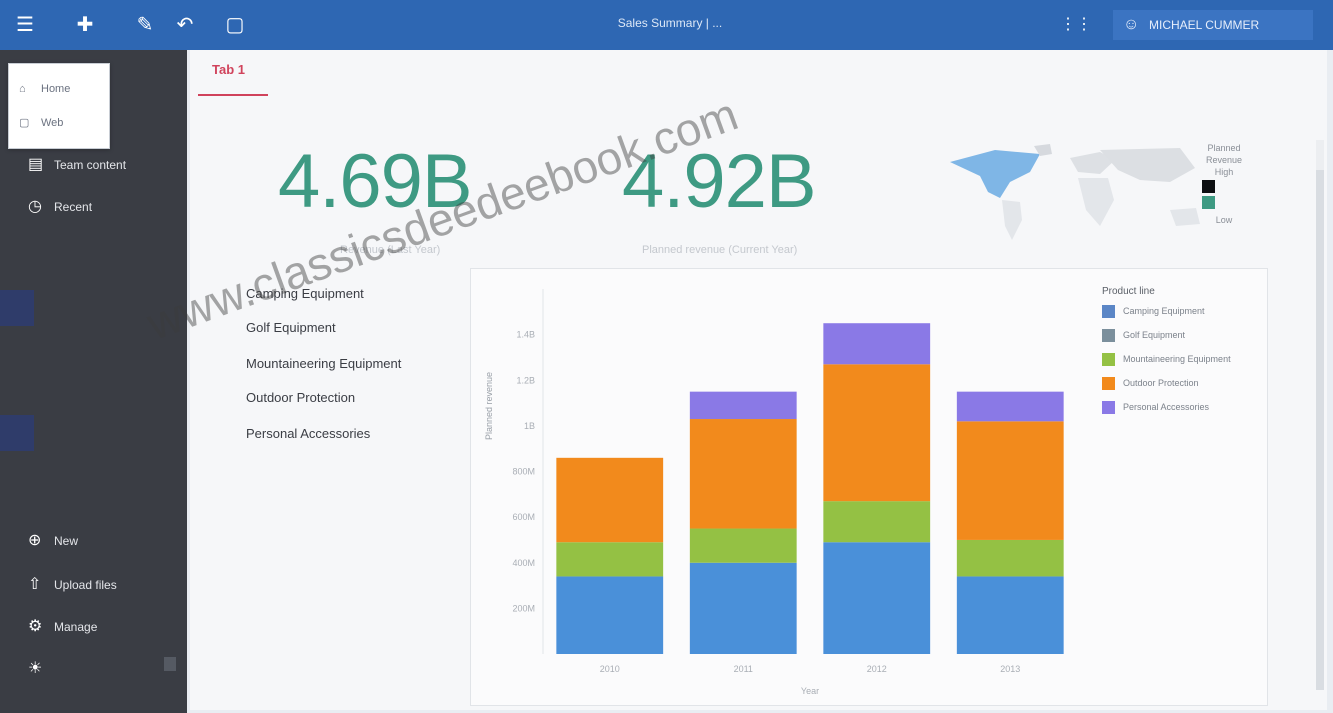 This screenshot has width=1333, height=713. I want to click on sidebar-item-label: Team content, so click(90, 165).